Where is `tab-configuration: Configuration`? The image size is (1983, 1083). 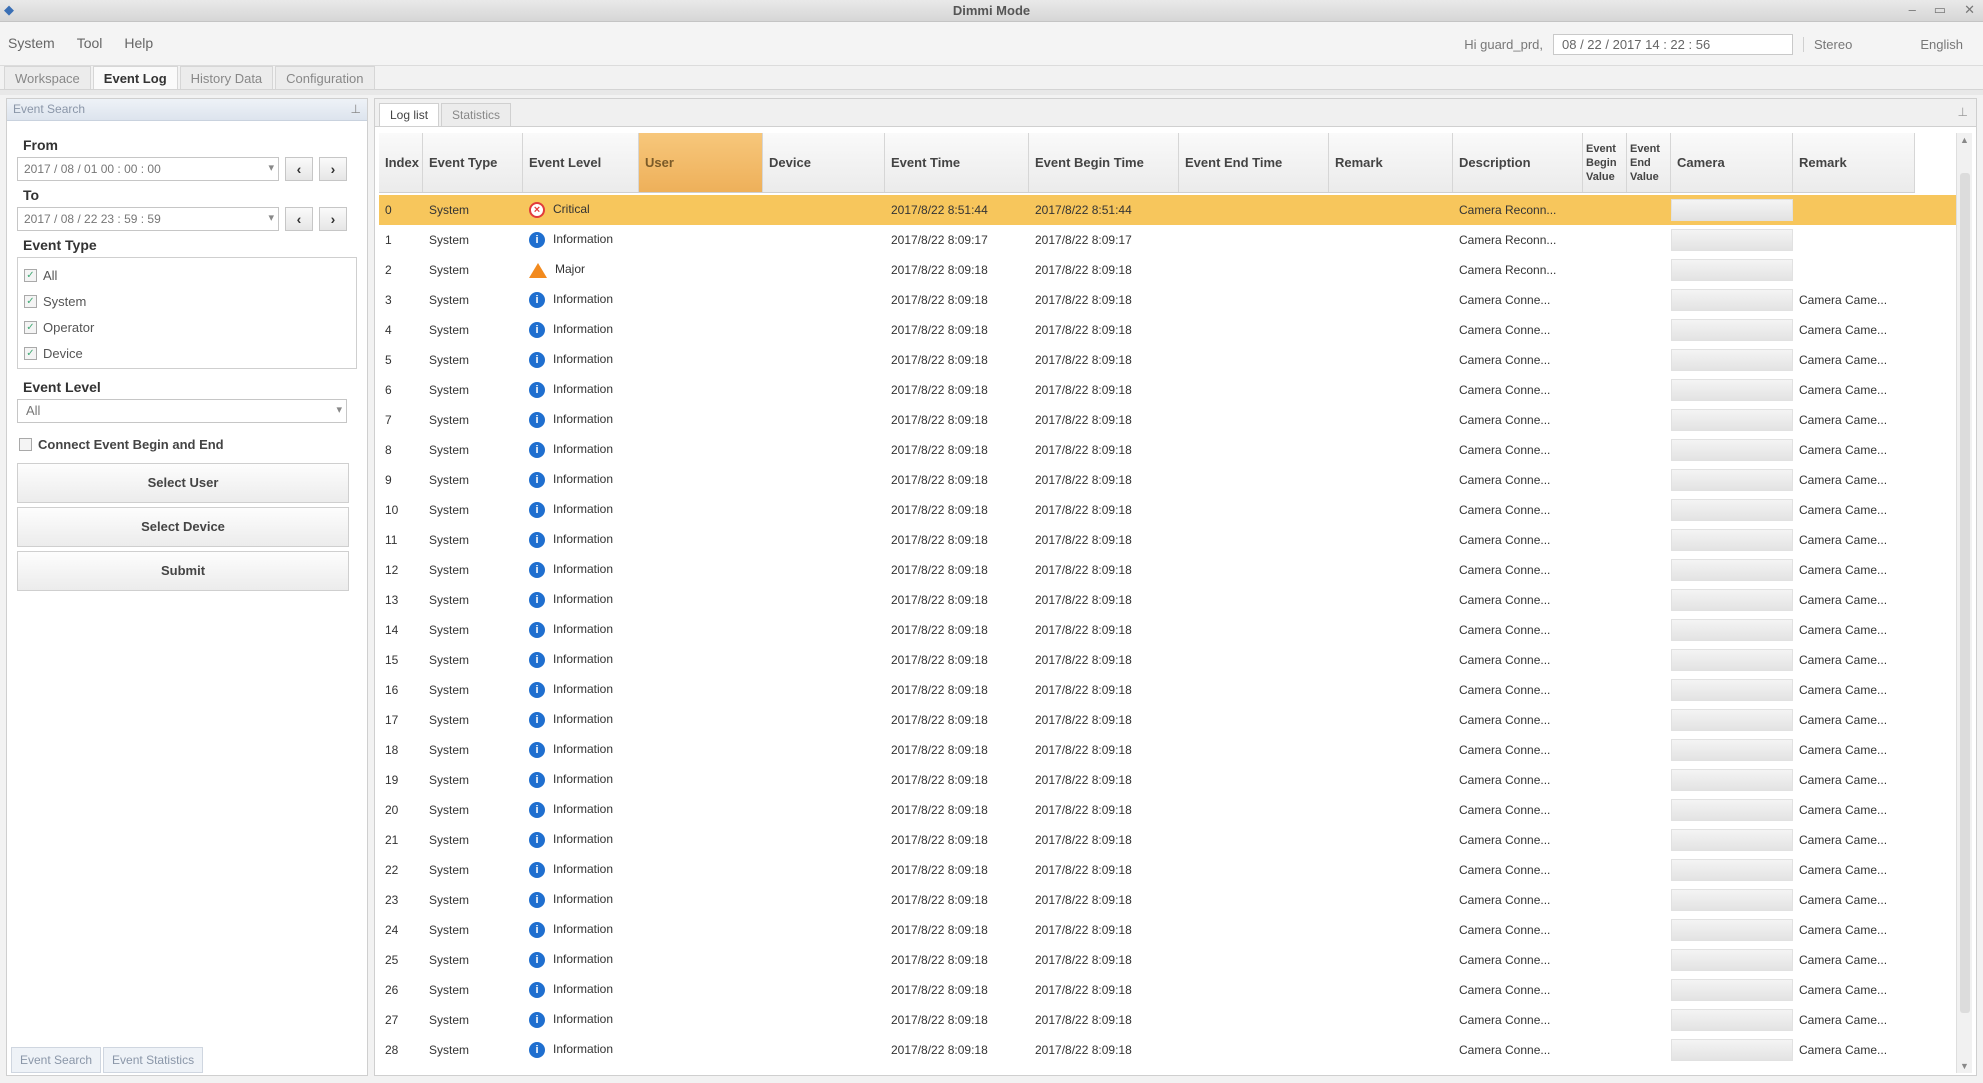
tab-configuration: Configuration is located at coordinates (325, 78).